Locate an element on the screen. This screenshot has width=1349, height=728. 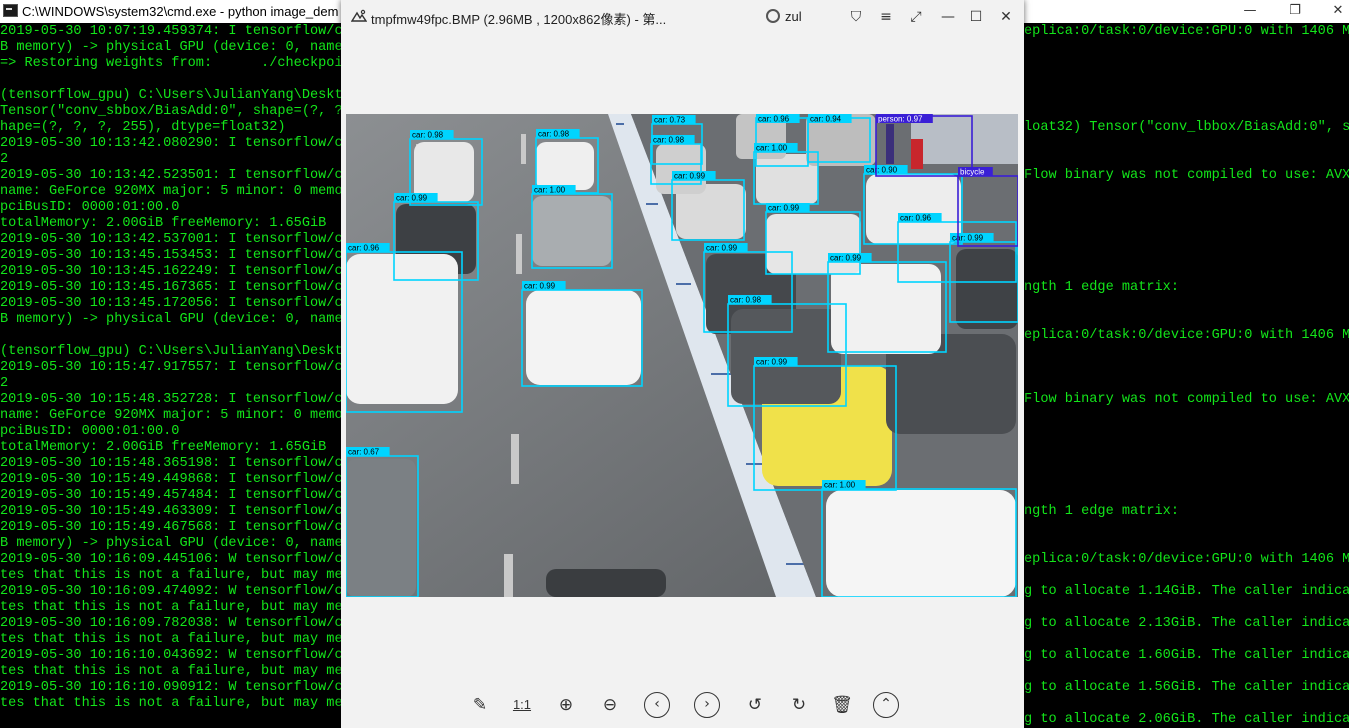
terminal-line: g to allocate 1.14GiB. The caller indica is located at coordinates (1186, 591).